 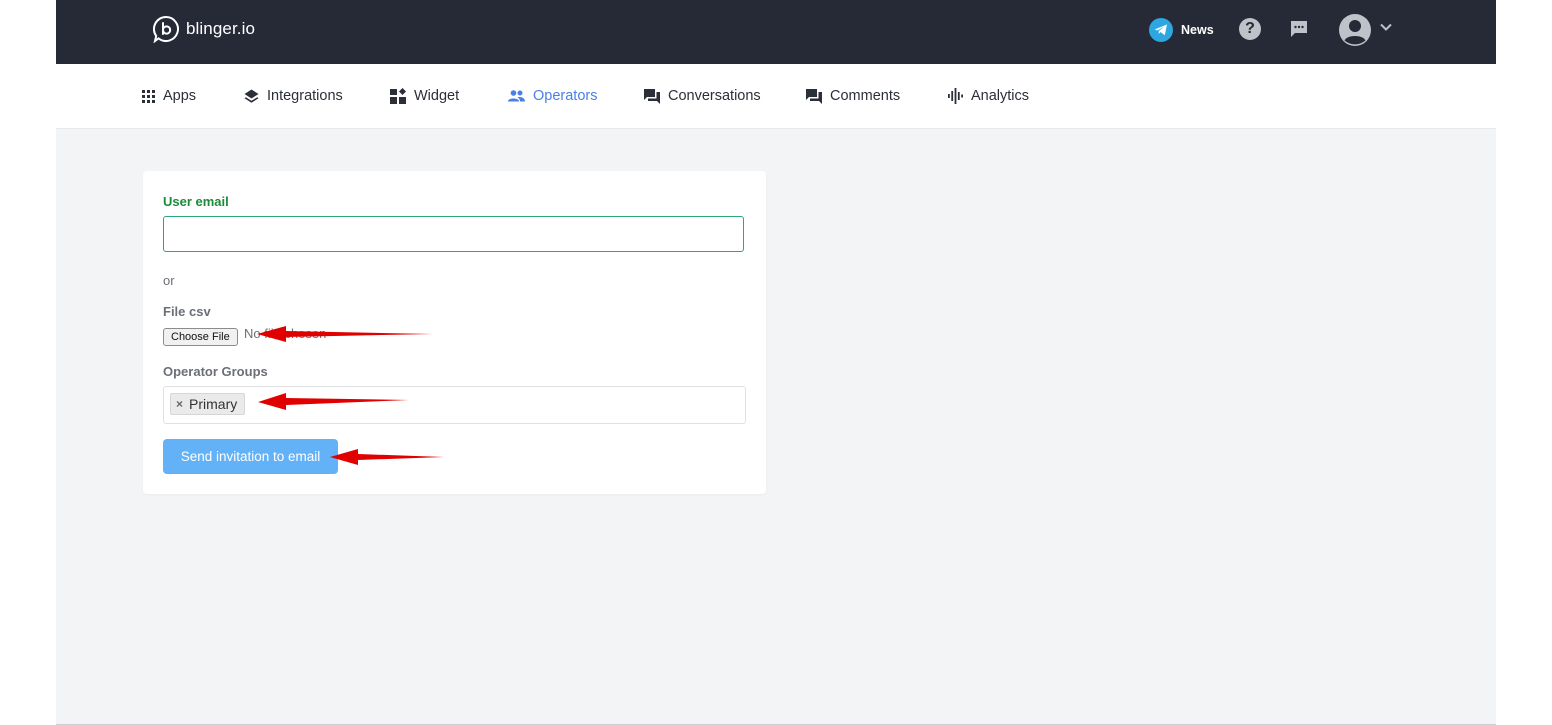 What do you see at coordinates (1000, 96) in the screenshot?
I see `nav-label-analytics: Analytics` at bounding box center [1000, 96].